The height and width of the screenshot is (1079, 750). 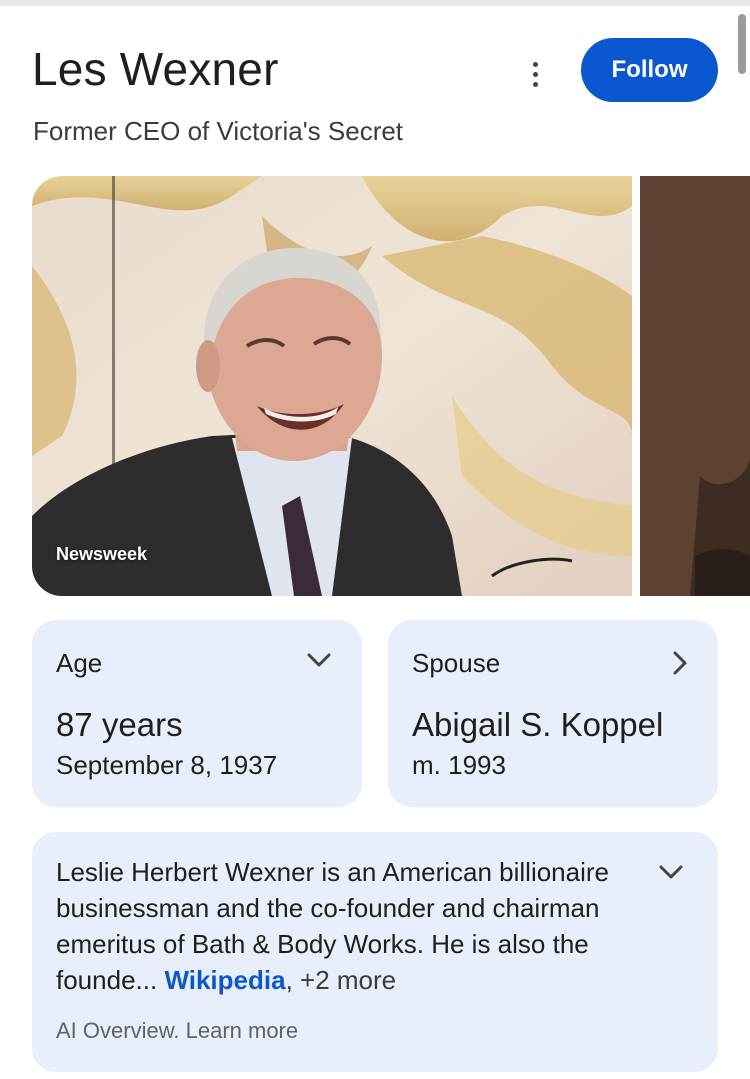 What do you see at coordinates (456, 663) in the screenshot?
I see `spouse-label: Spouse` at bounding box center [456, 663].